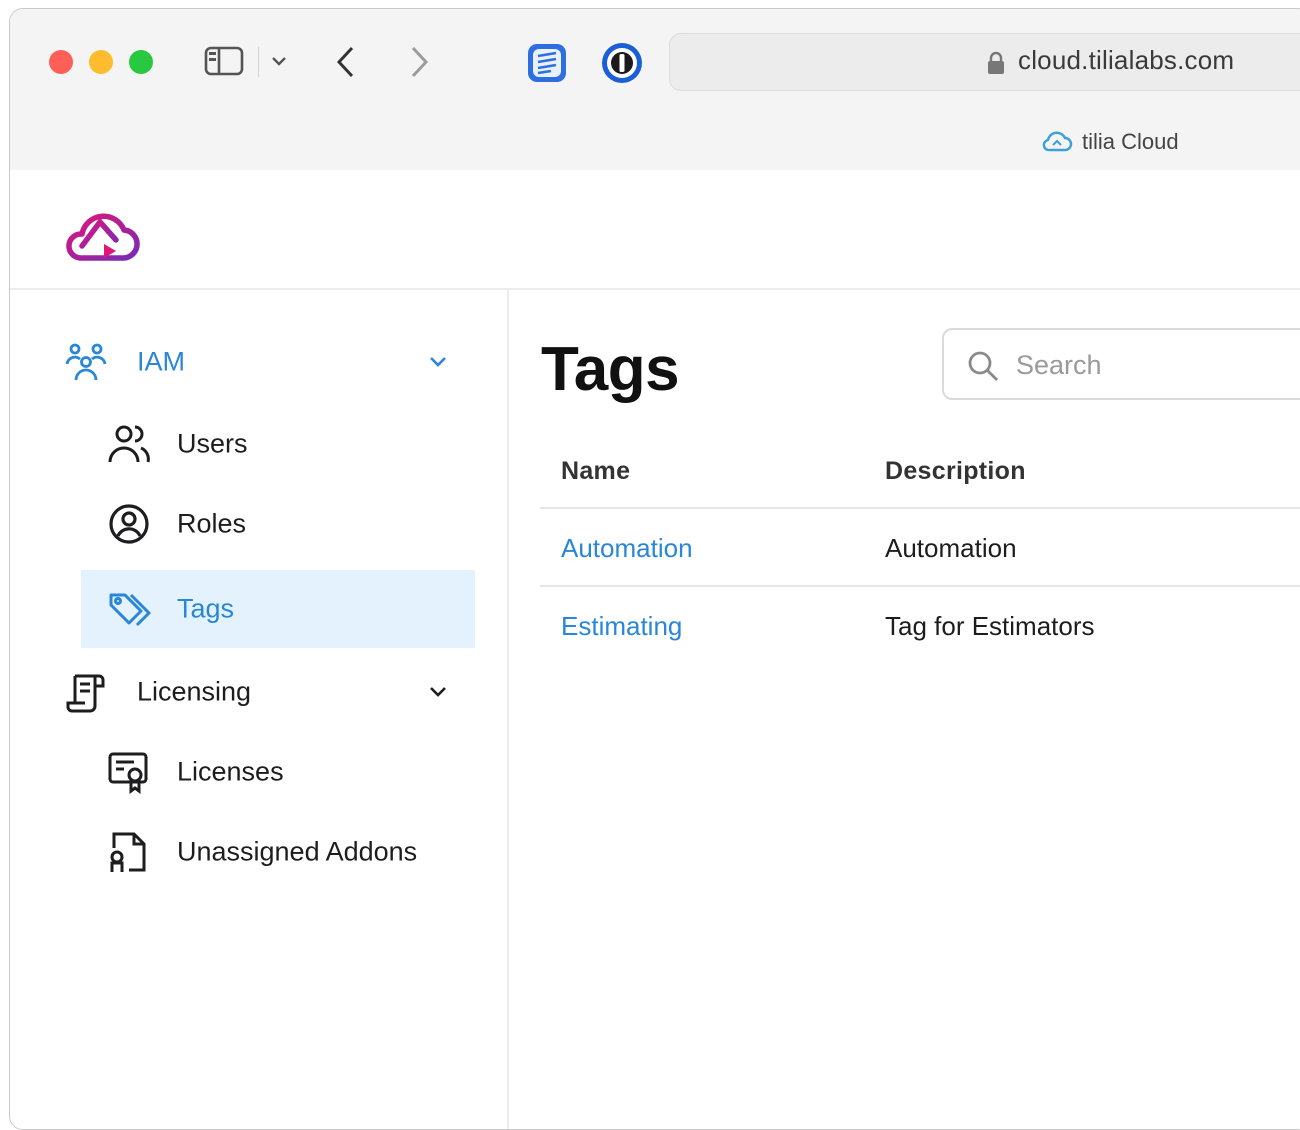 The width and height of the screenshot is (1300, 1130). What do you see at coordinates (1126, 60) in the screenshot?
I see `url-text: cloud.tilialabs.com` at bounding box center [1126, 60].